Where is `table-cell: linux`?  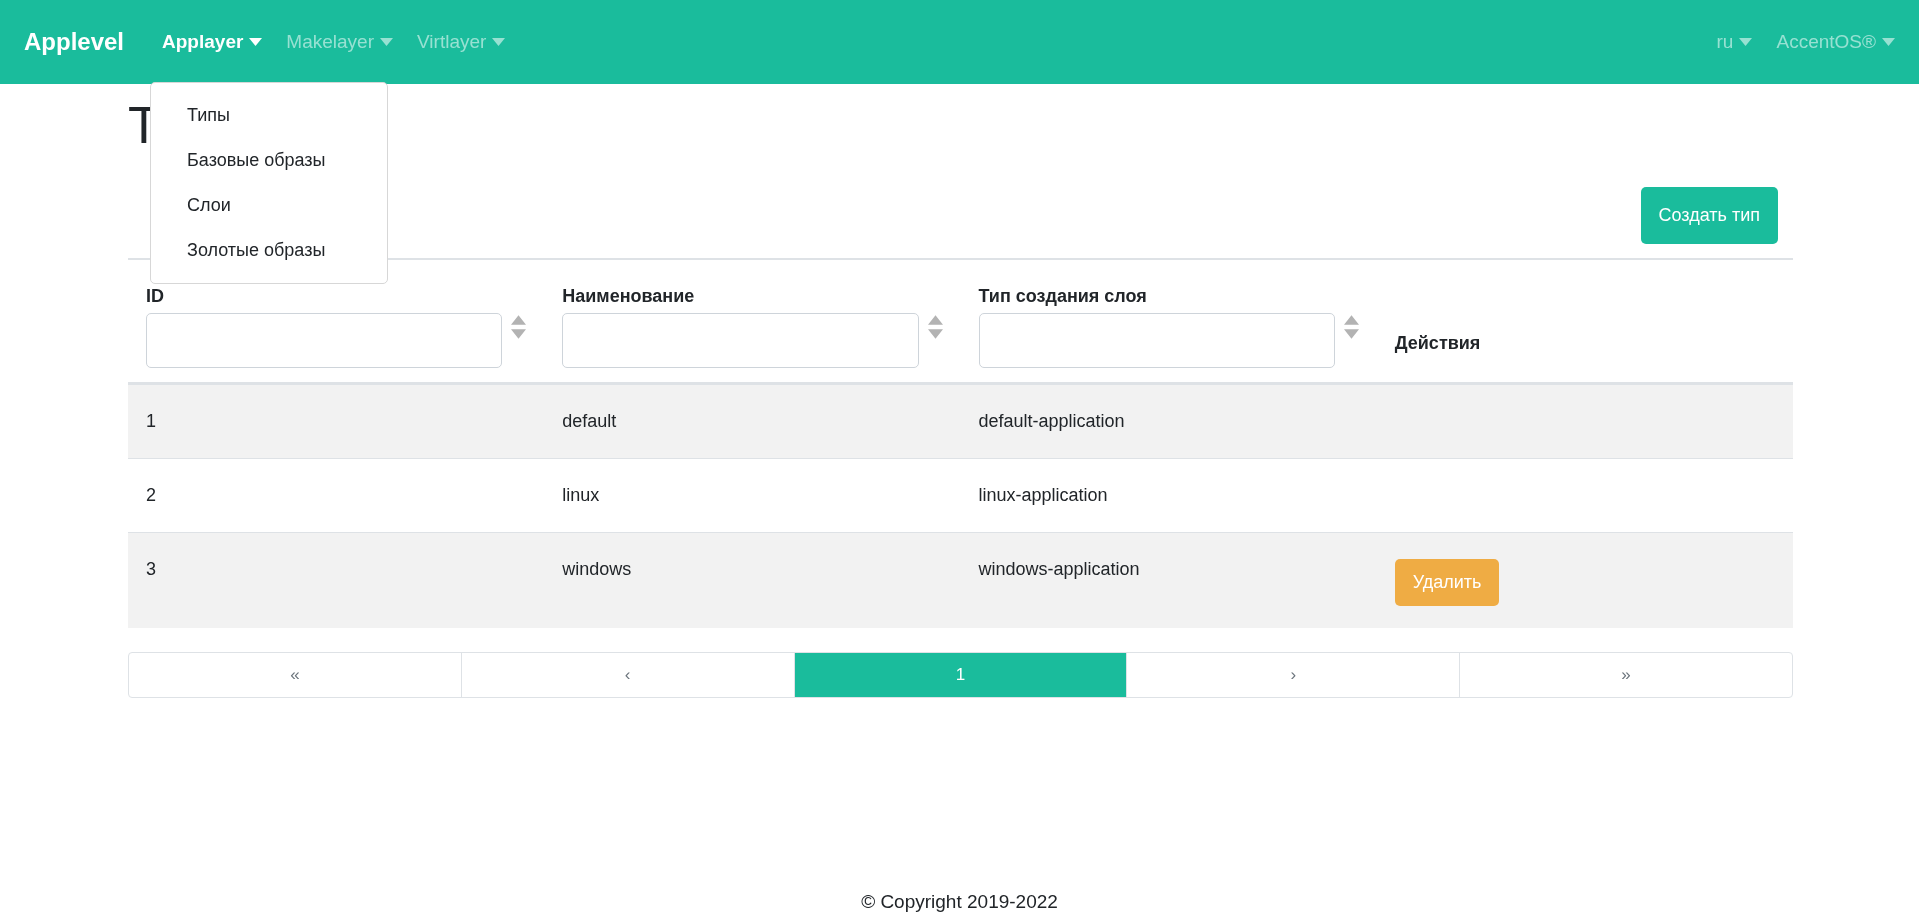
table-cell: linux is located at coordinates (581, 495).